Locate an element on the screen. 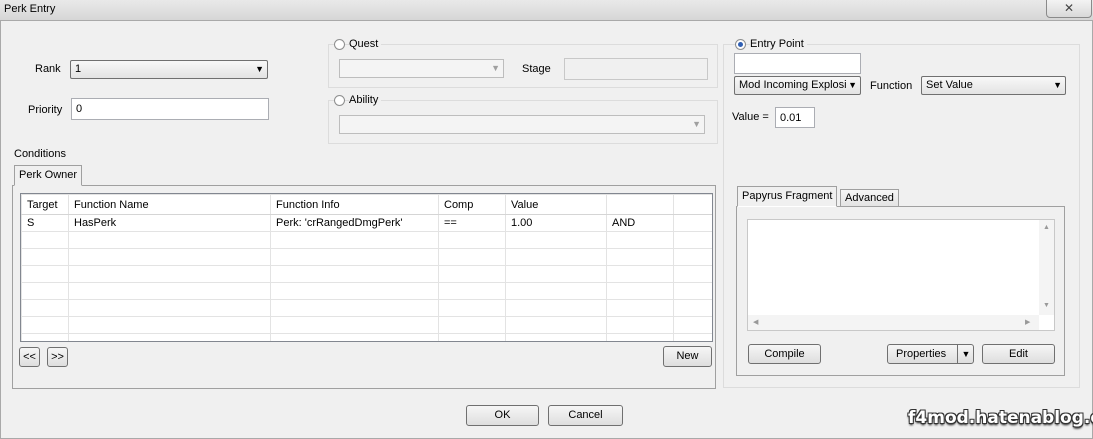 The width and height of the screenshot is (1093, 439). tab-papyrus-fragment: Papyrus Fragment is located at coordinates (787, 196).